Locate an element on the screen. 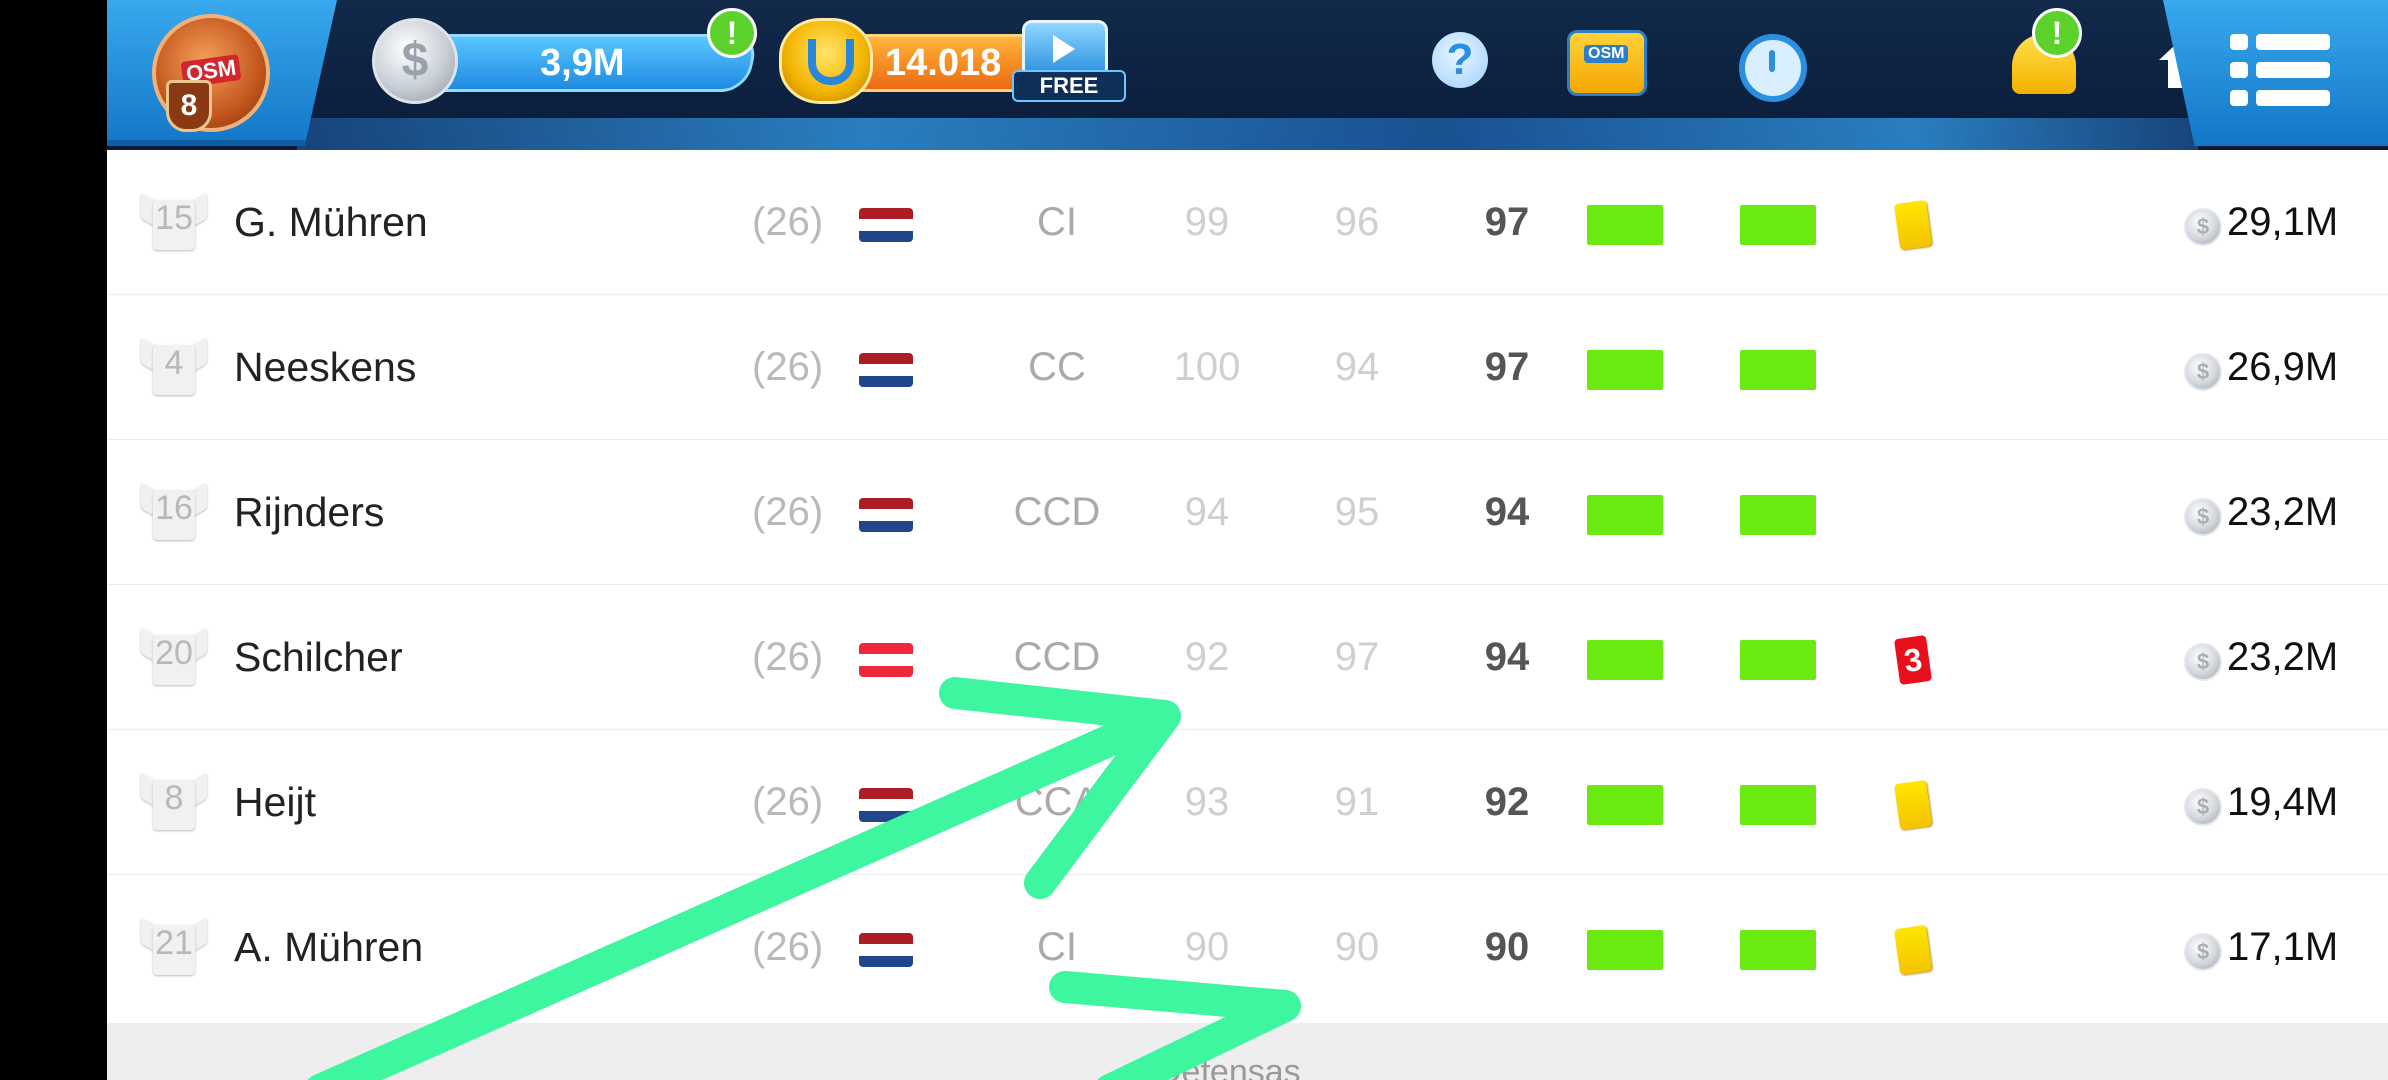 The width and height of the screenshot is (2388, 1080). player-stat-1: 99 is located at coordinates (1207, 222).